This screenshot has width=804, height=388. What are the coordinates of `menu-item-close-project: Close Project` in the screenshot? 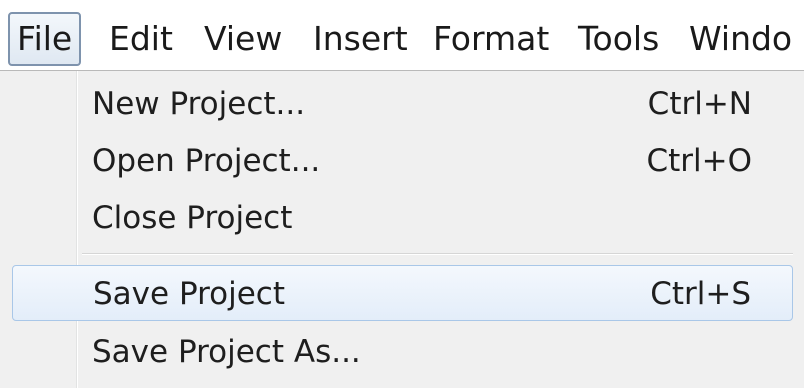 It's located at (402, 218).